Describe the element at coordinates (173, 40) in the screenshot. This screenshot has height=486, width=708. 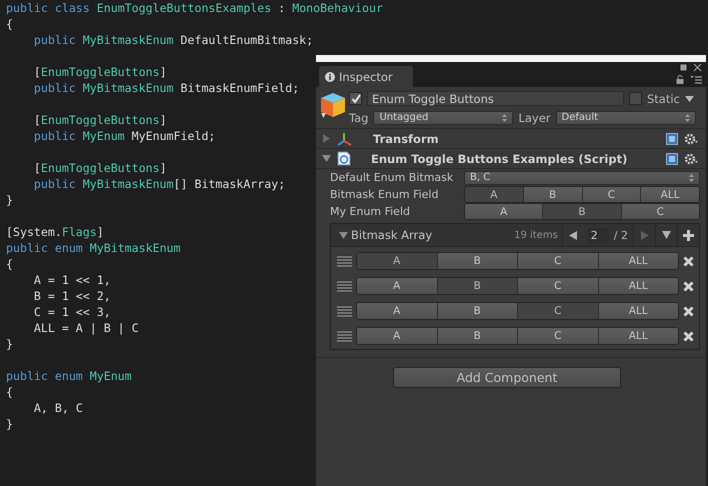
I see `code-line: public MyBitmaskEnum DefaultEnumBitmask;` at that location.